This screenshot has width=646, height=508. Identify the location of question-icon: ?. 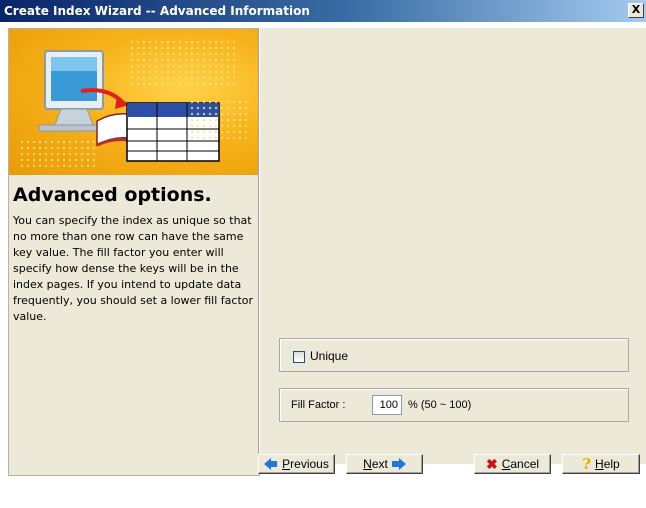
(587, 464).